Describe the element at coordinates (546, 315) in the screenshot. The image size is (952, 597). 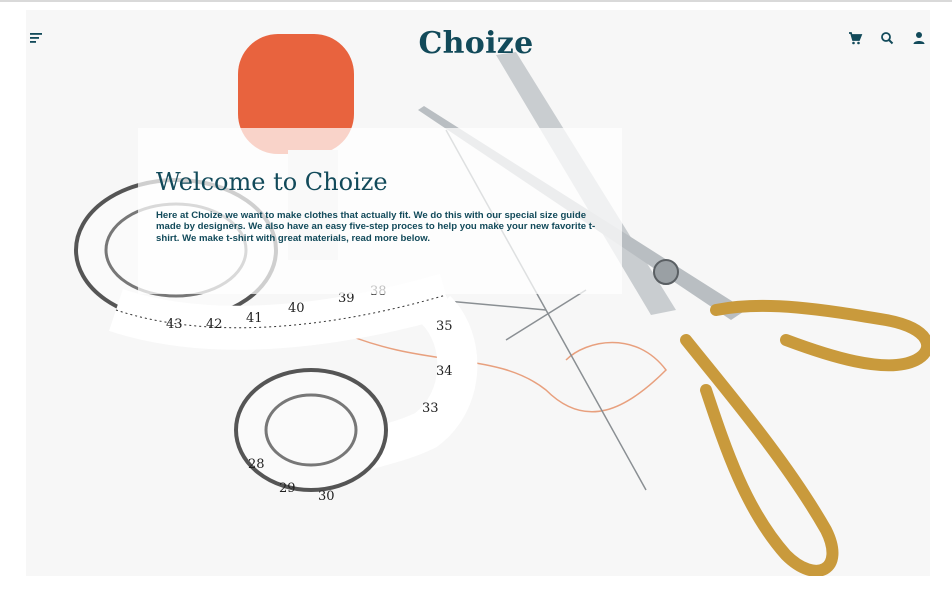
I see `needle` at that location.